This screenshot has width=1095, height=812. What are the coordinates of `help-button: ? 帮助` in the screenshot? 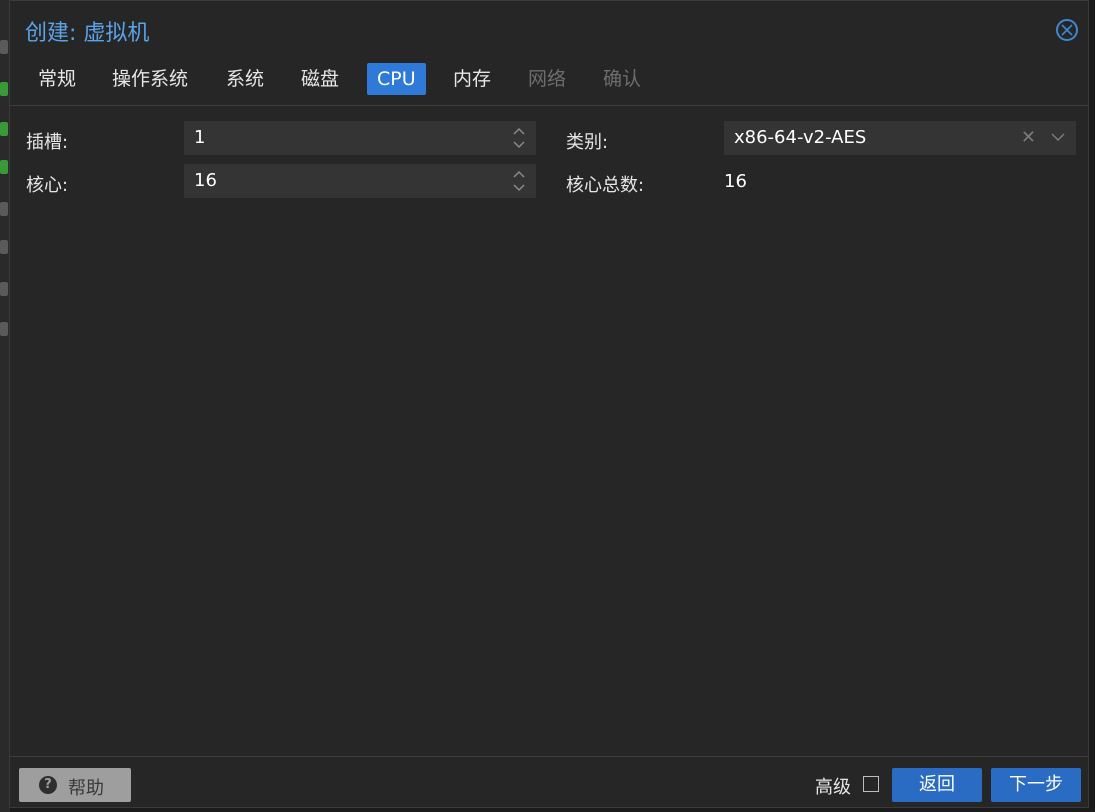 It's located at (75, 785).